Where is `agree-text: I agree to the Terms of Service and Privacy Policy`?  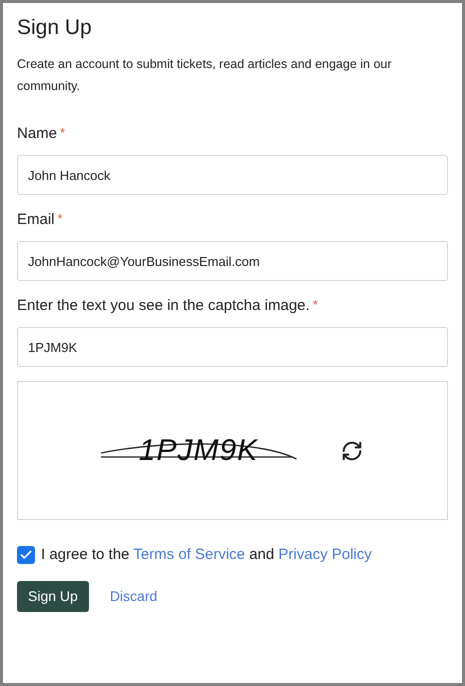 agree-text: I agree to the Terms of Service and Privacy Policy is located at coordinates (206, 555).